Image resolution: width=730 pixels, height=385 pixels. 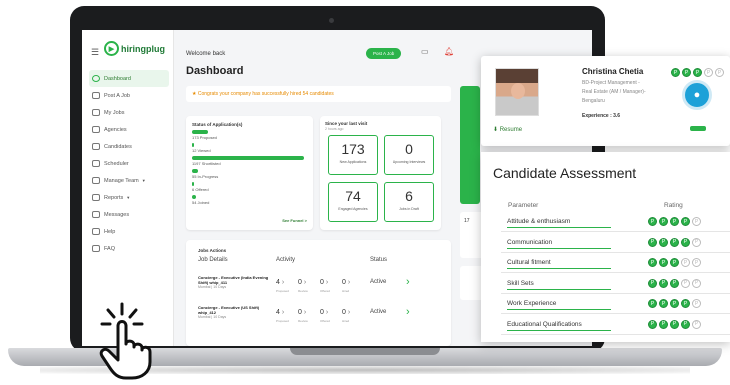 I want to click on hamburger-icon: ☰, so click(x=95, y=52).